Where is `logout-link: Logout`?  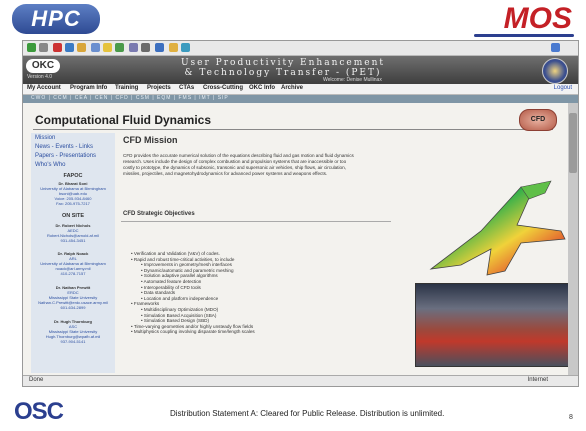 logout-link: Logout is located at coordinates (563, 88).